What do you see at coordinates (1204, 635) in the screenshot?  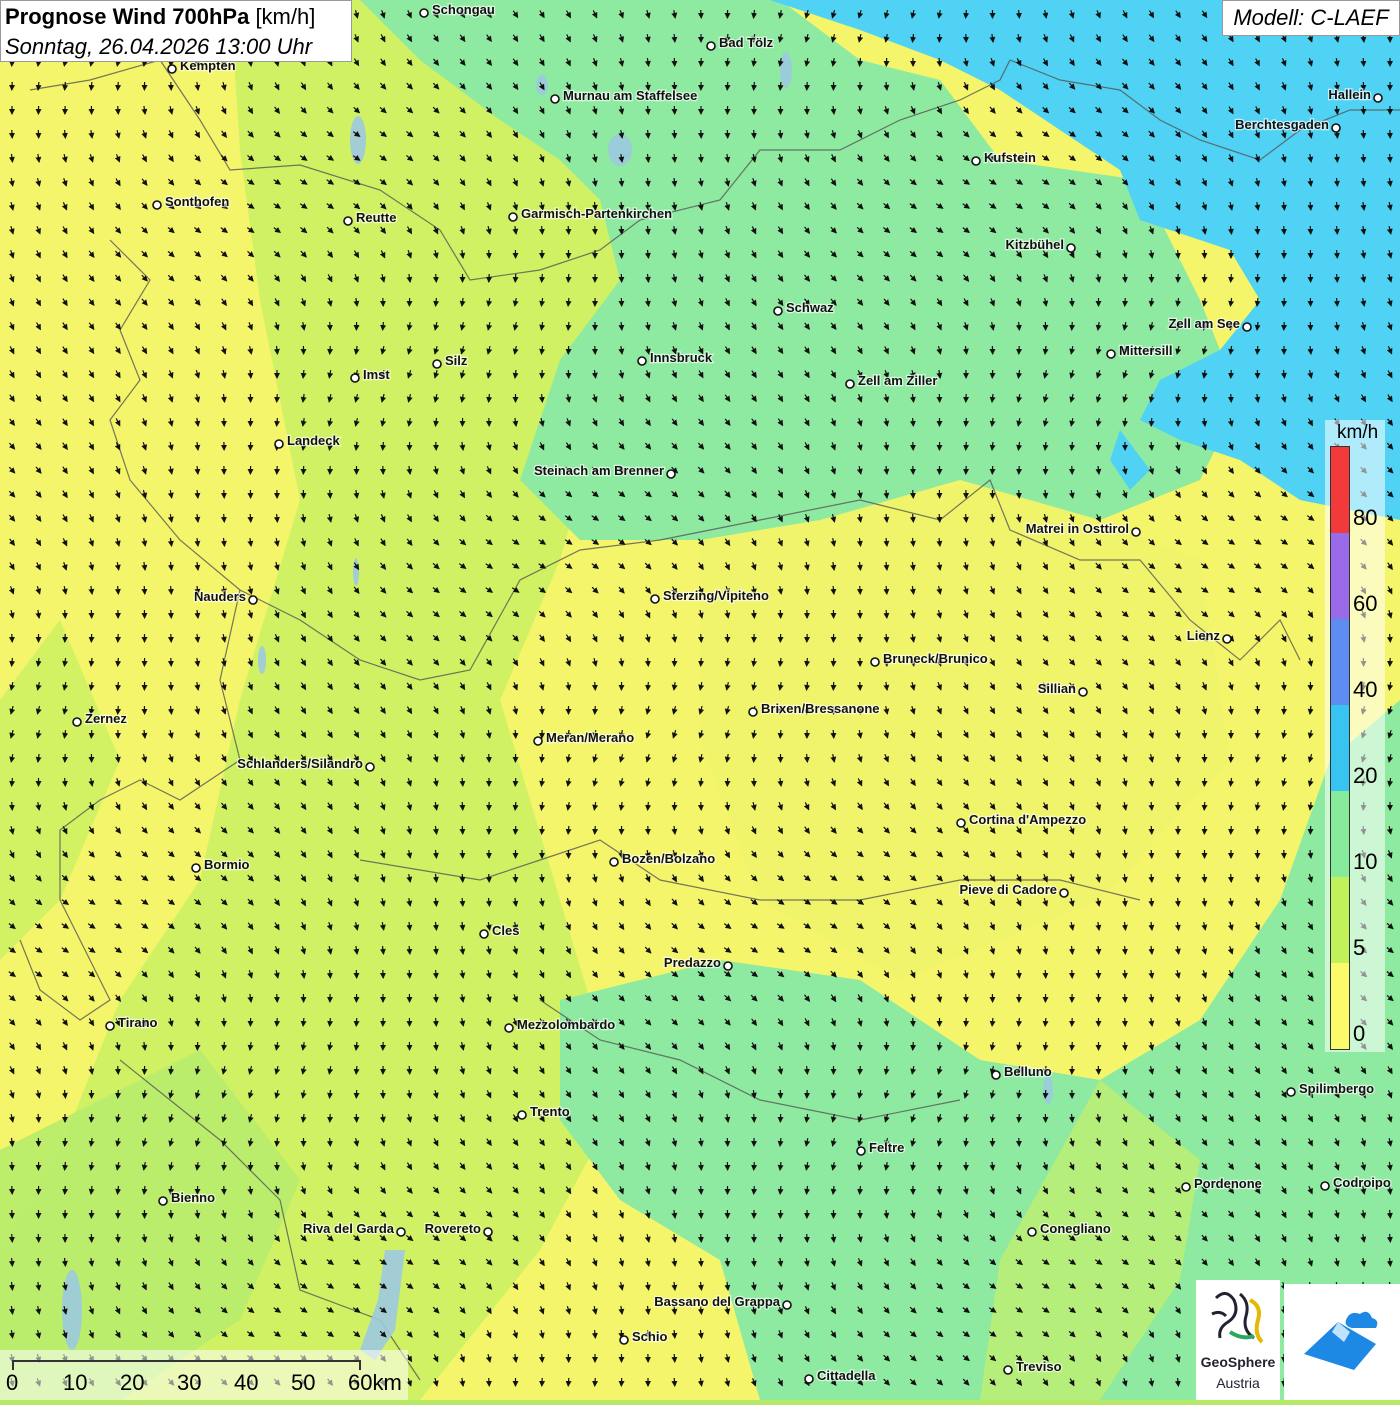 I see `city-label: Lienz` at bounding box center [1204, 635].